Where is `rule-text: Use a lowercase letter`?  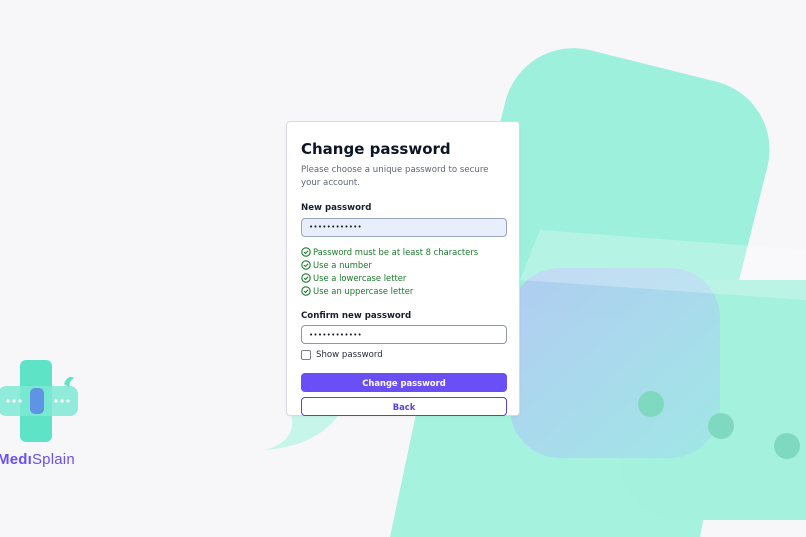 rule-text: Use a lowercase letter is located at coordinates (360, 278).